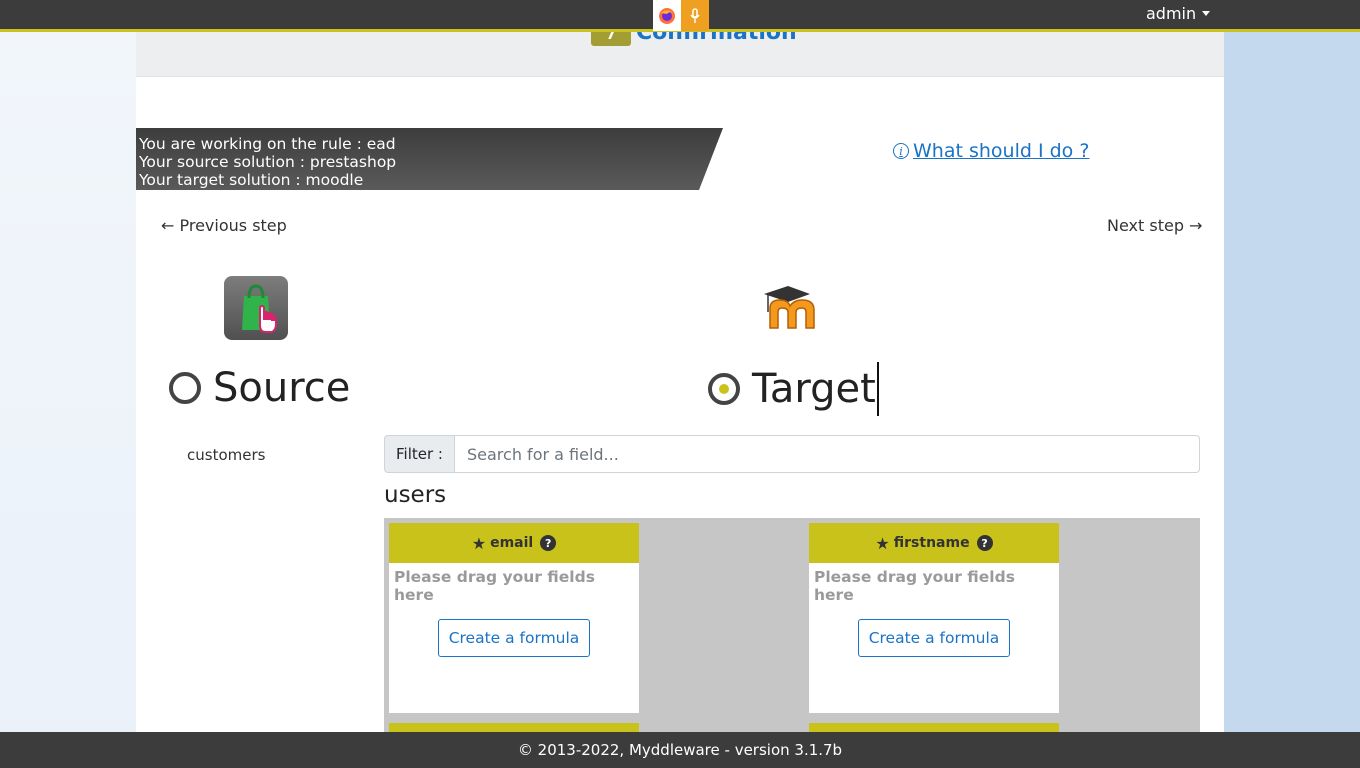  I want to click on text-cursor, so click(877, 389).